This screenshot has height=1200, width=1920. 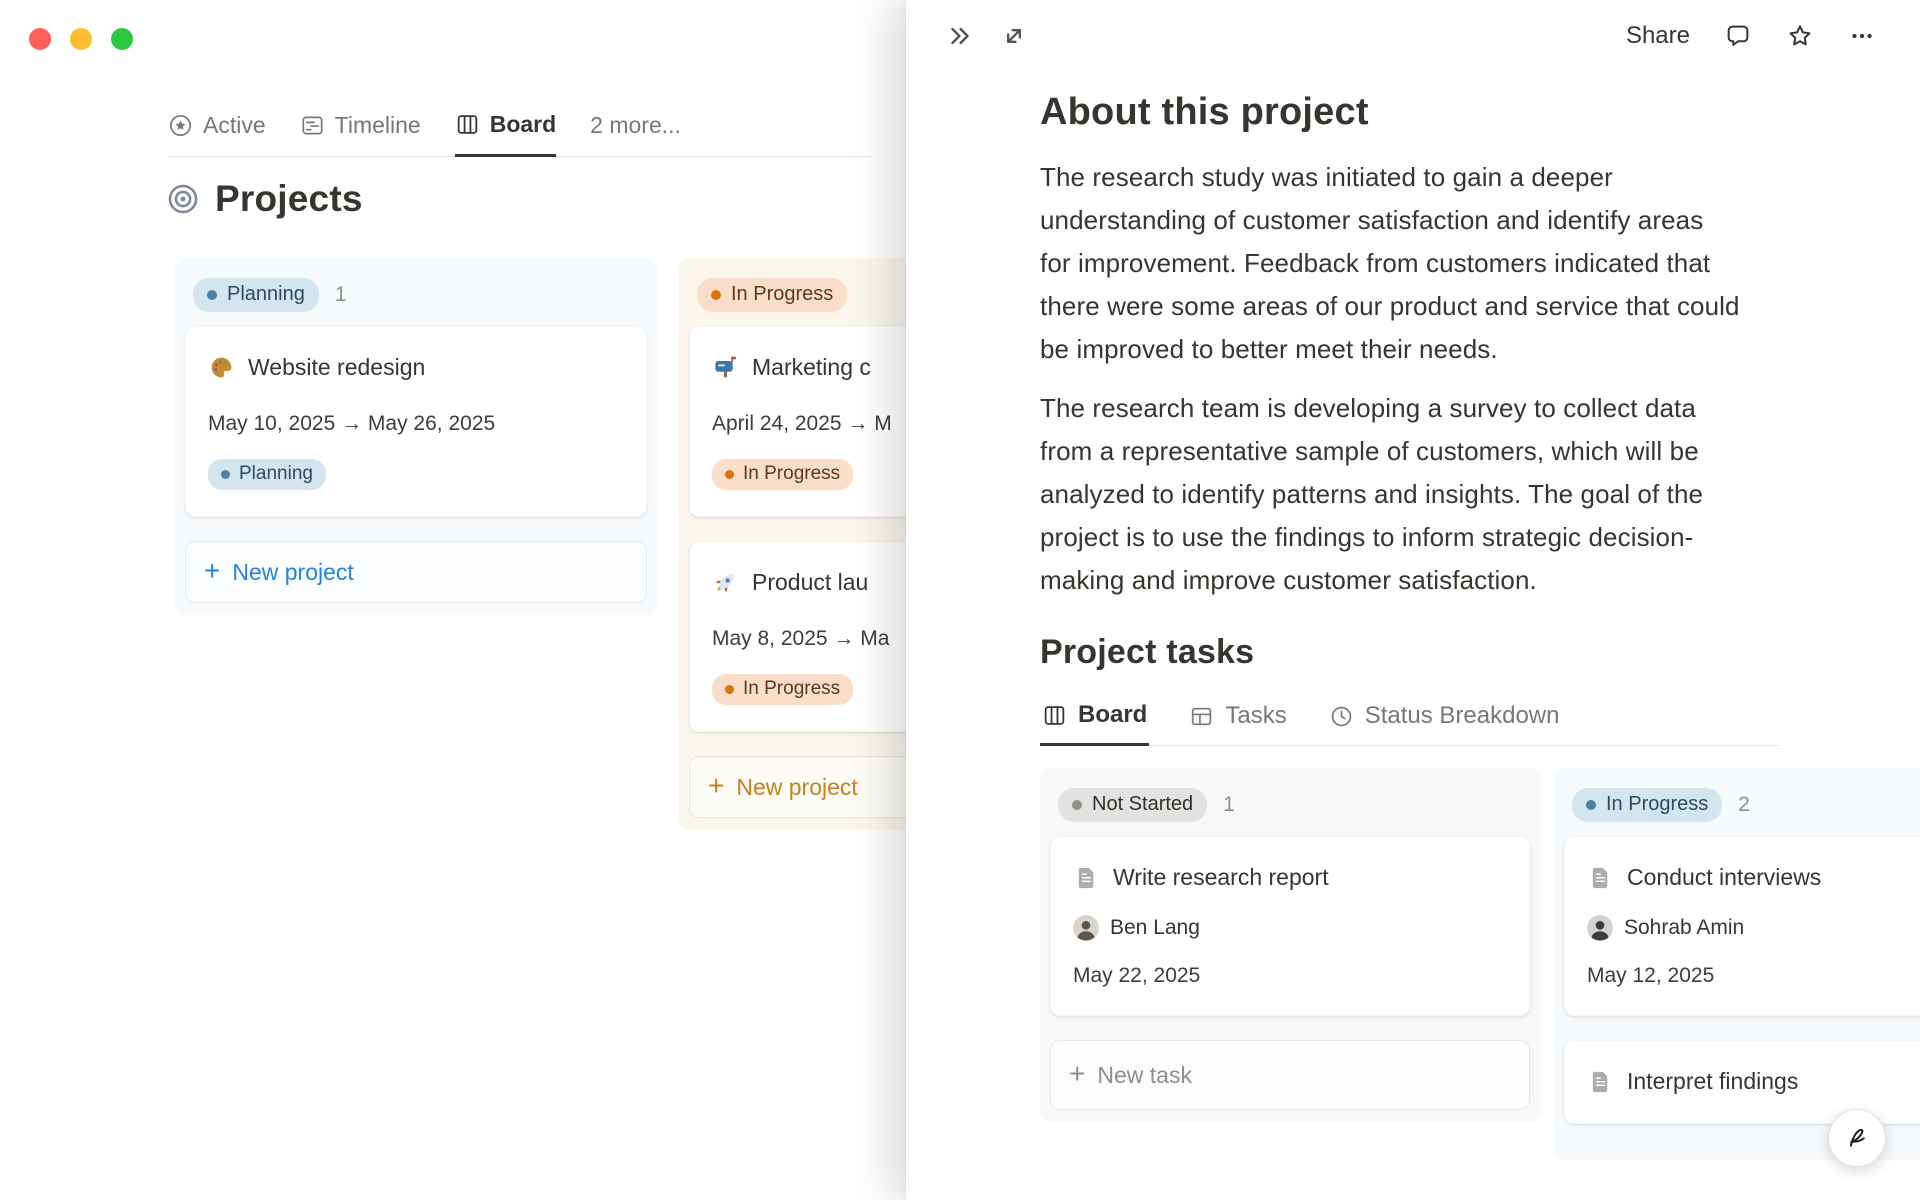 I want to click on tab-tasks-table: Tasks, so click(x=1237, y=717).